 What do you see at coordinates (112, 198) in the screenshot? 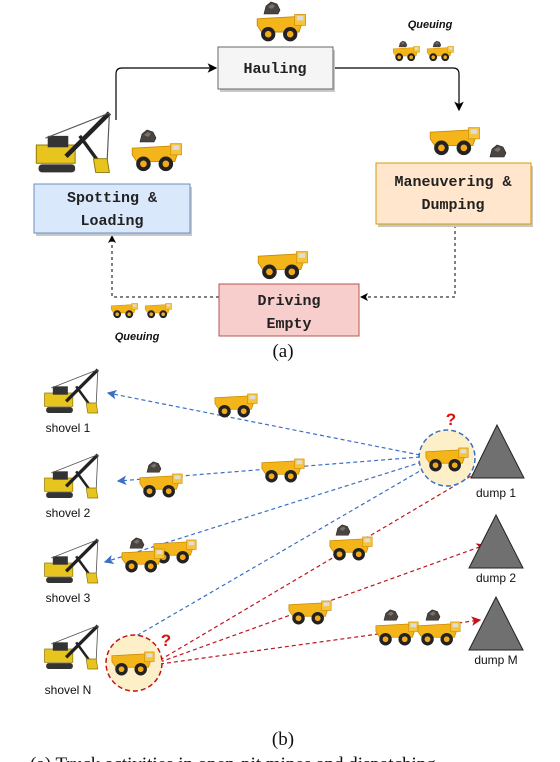
I see `state-spotting-label-1: Spotting &` at bounding box center [112, 198].